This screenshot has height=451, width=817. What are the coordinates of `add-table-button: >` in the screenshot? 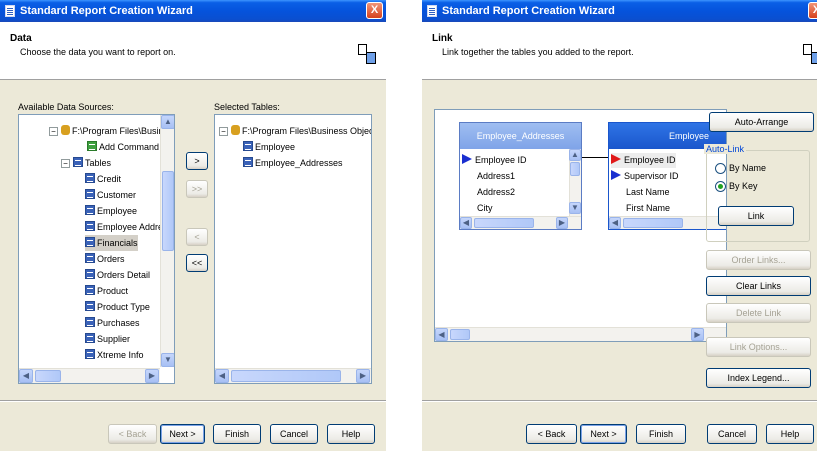 It's located at (197, 161).